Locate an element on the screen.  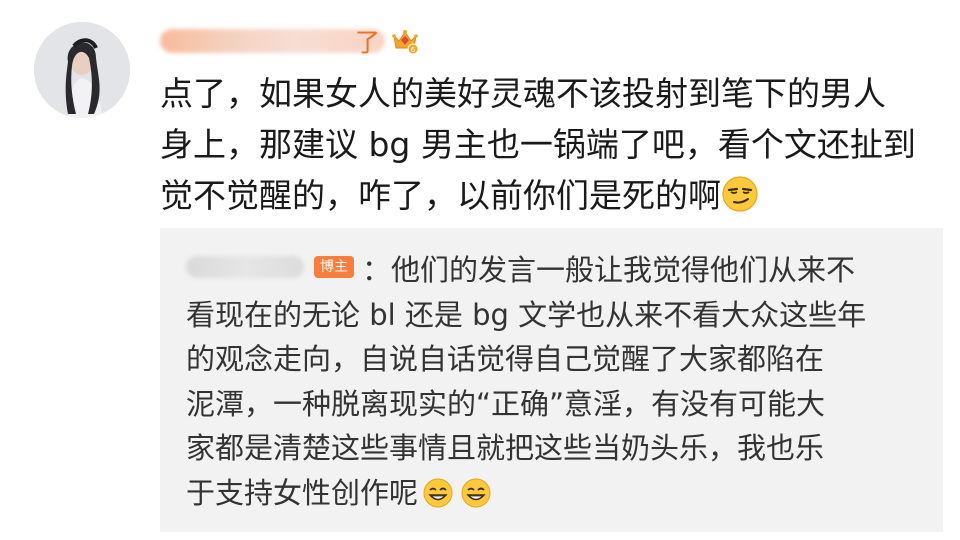
reply-line: 泥潭，一种脱离现实的“正确”意淫，有没有可能大 is located at coordinates (506, 403).